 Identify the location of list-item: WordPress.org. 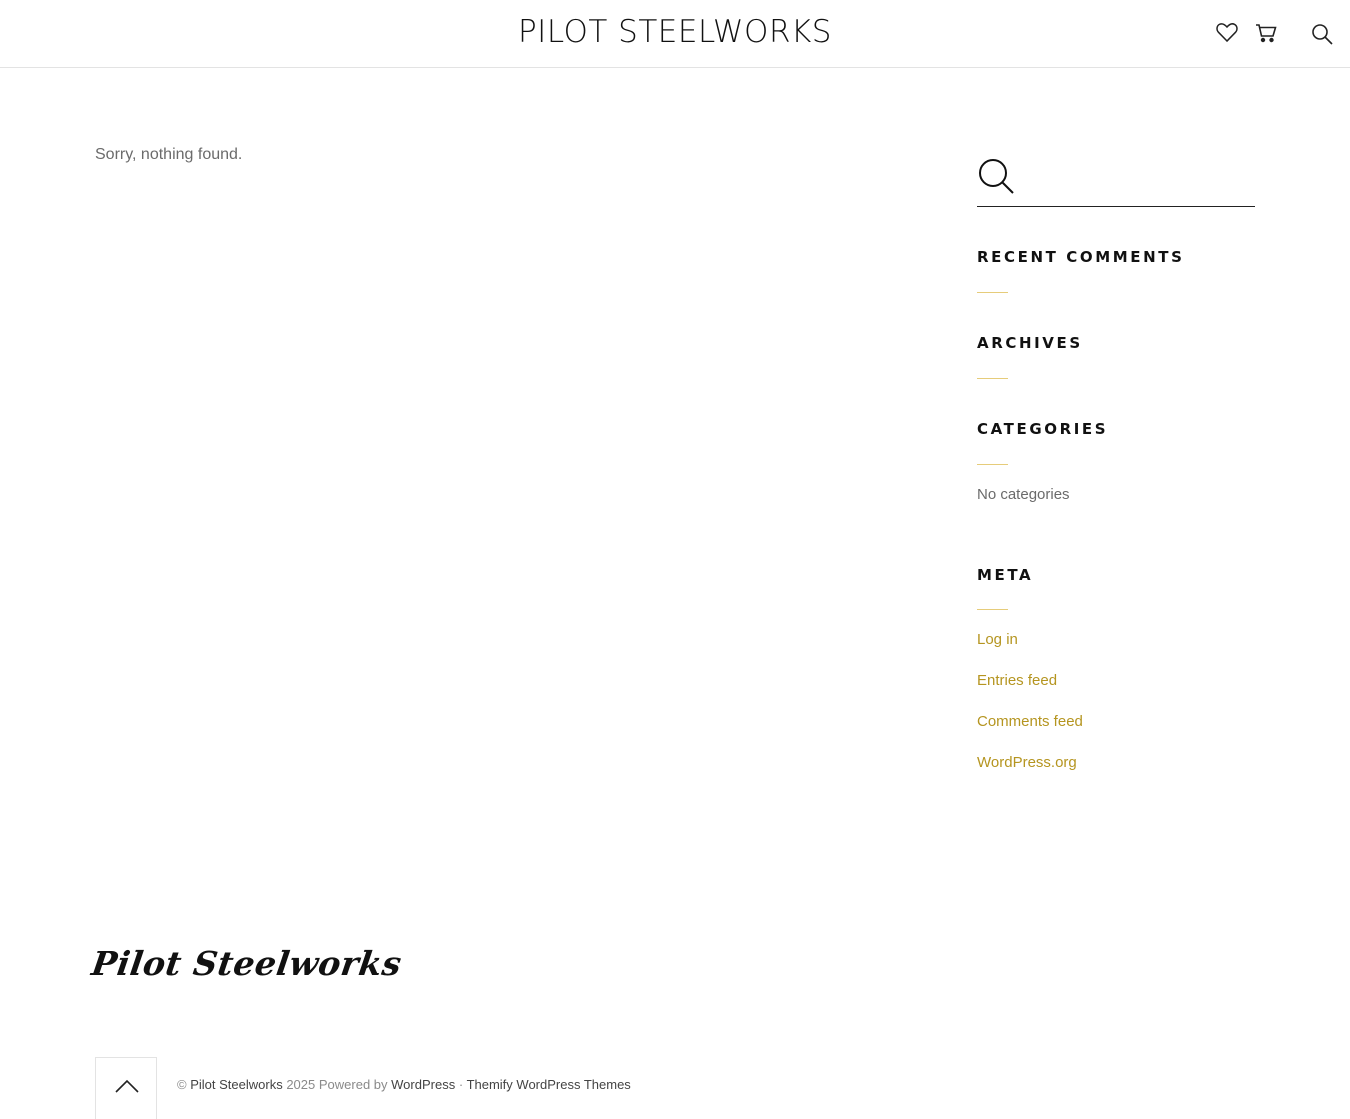
(1030, 774).